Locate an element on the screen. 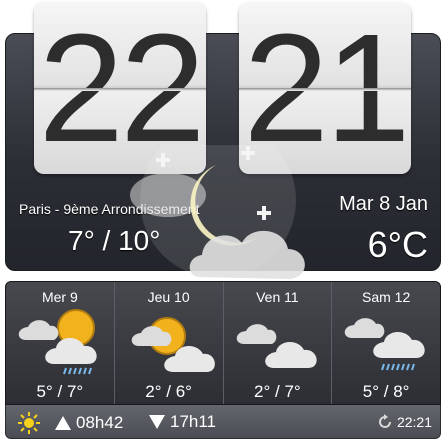 The height and width of the screenshot is (443, 446). cloud-rain-icon is located at coordinates (384, 344).